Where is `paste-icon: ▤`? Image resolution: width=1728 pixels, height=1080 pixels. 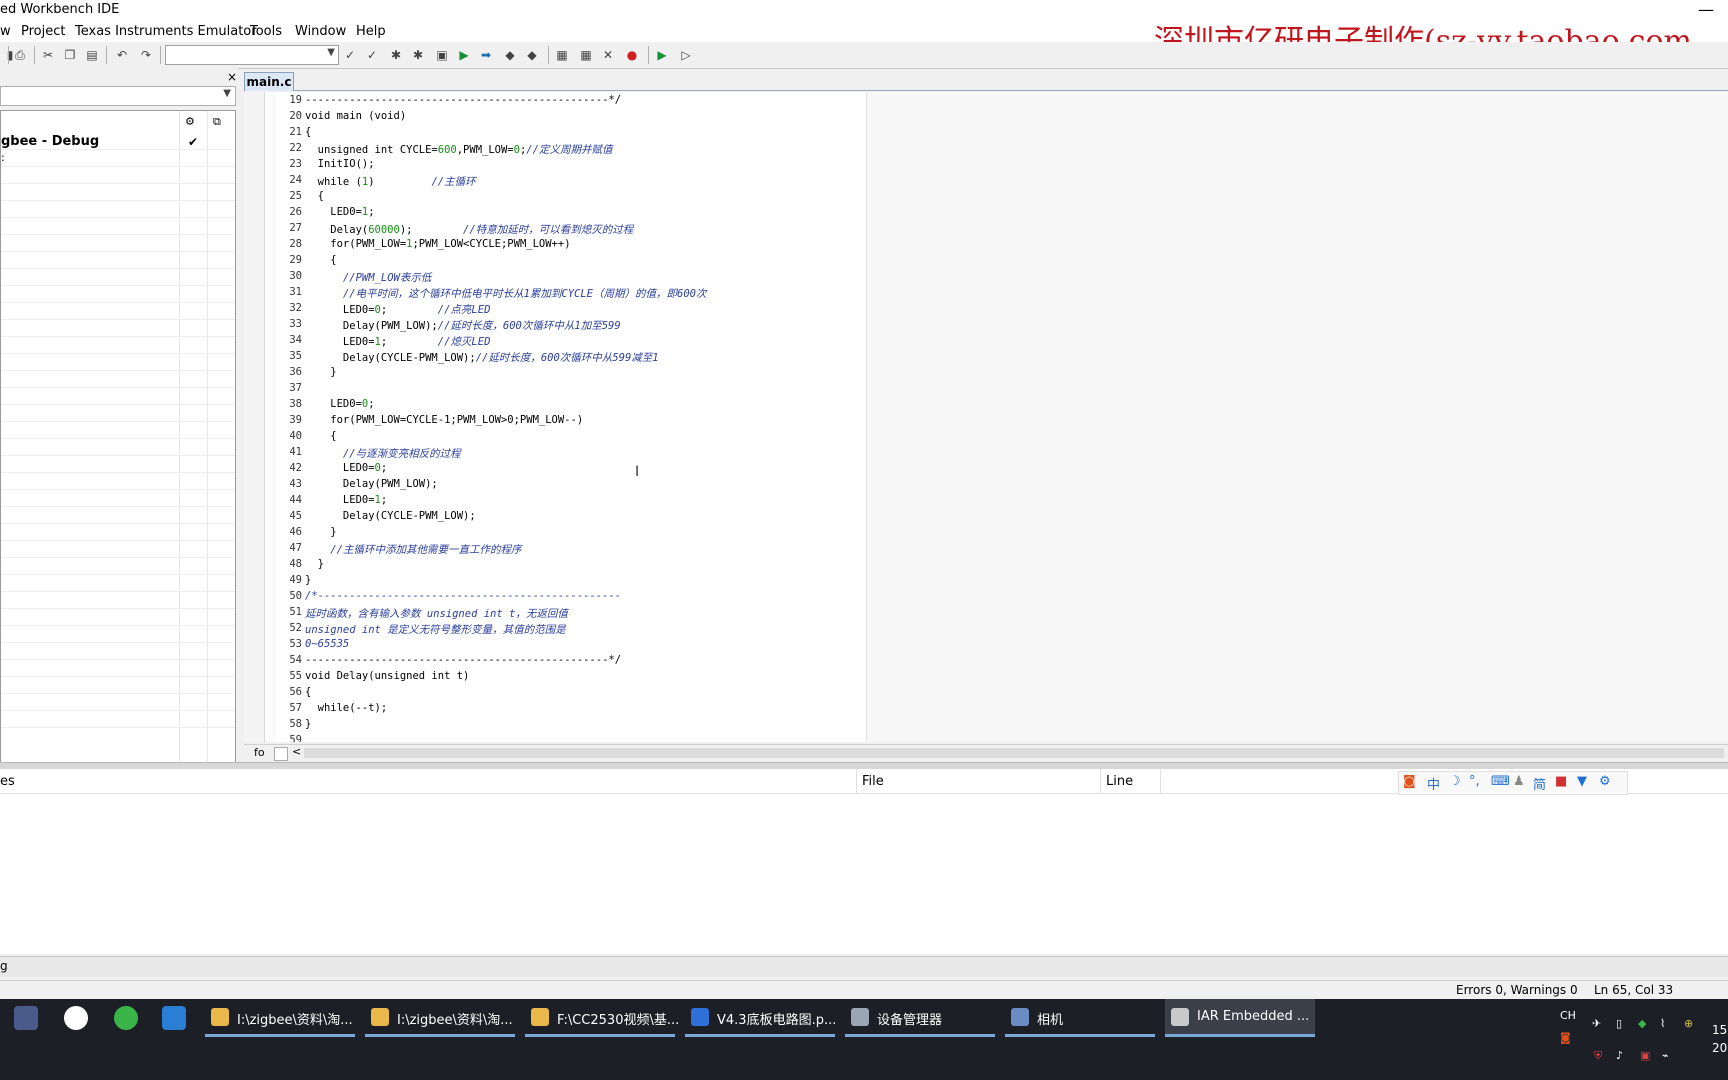 paste-icon: ▤ is located at coordinates (92, 55).